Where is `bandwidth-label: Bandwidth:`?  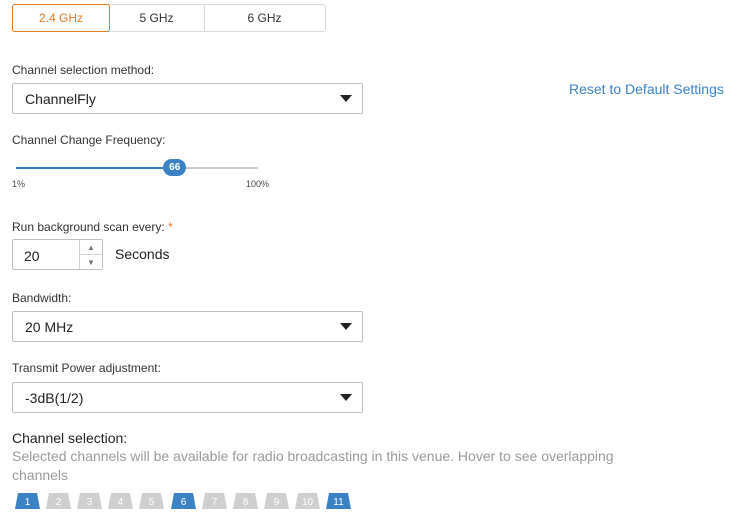 bandwidth-label: Bandwidth: is located at coordinates (42, 298).